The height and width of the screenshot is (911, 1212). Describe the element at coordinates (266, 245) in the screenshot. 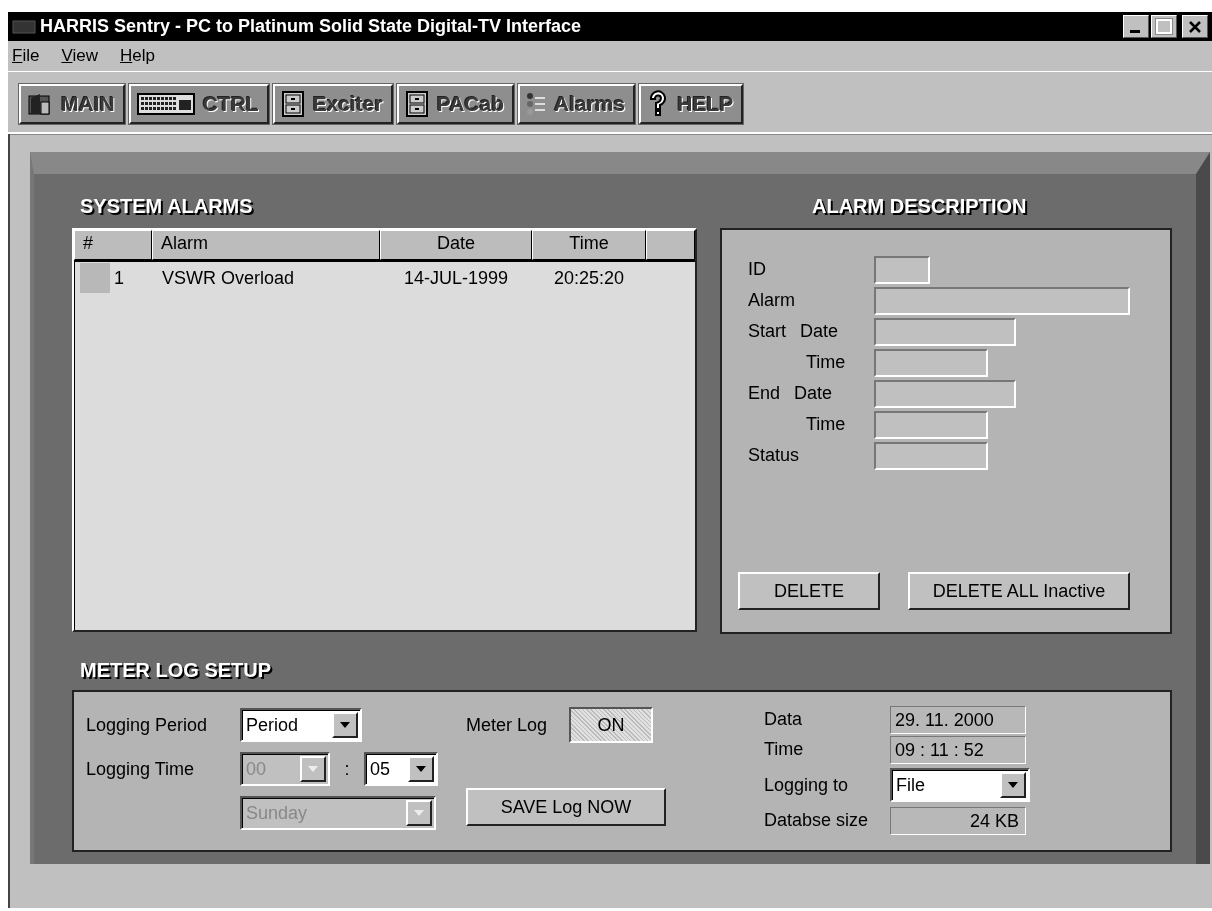

I see `column-header: Alarm` at that location.